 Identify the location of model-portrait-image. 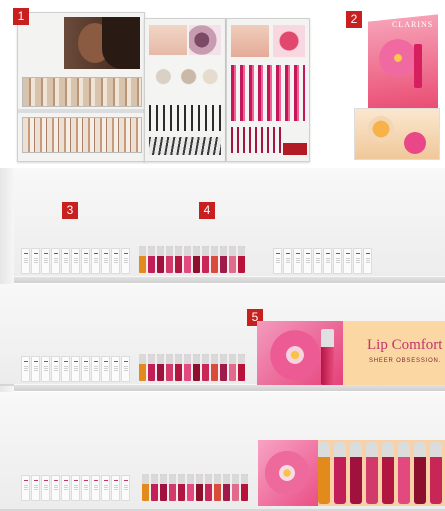
(102, 43).